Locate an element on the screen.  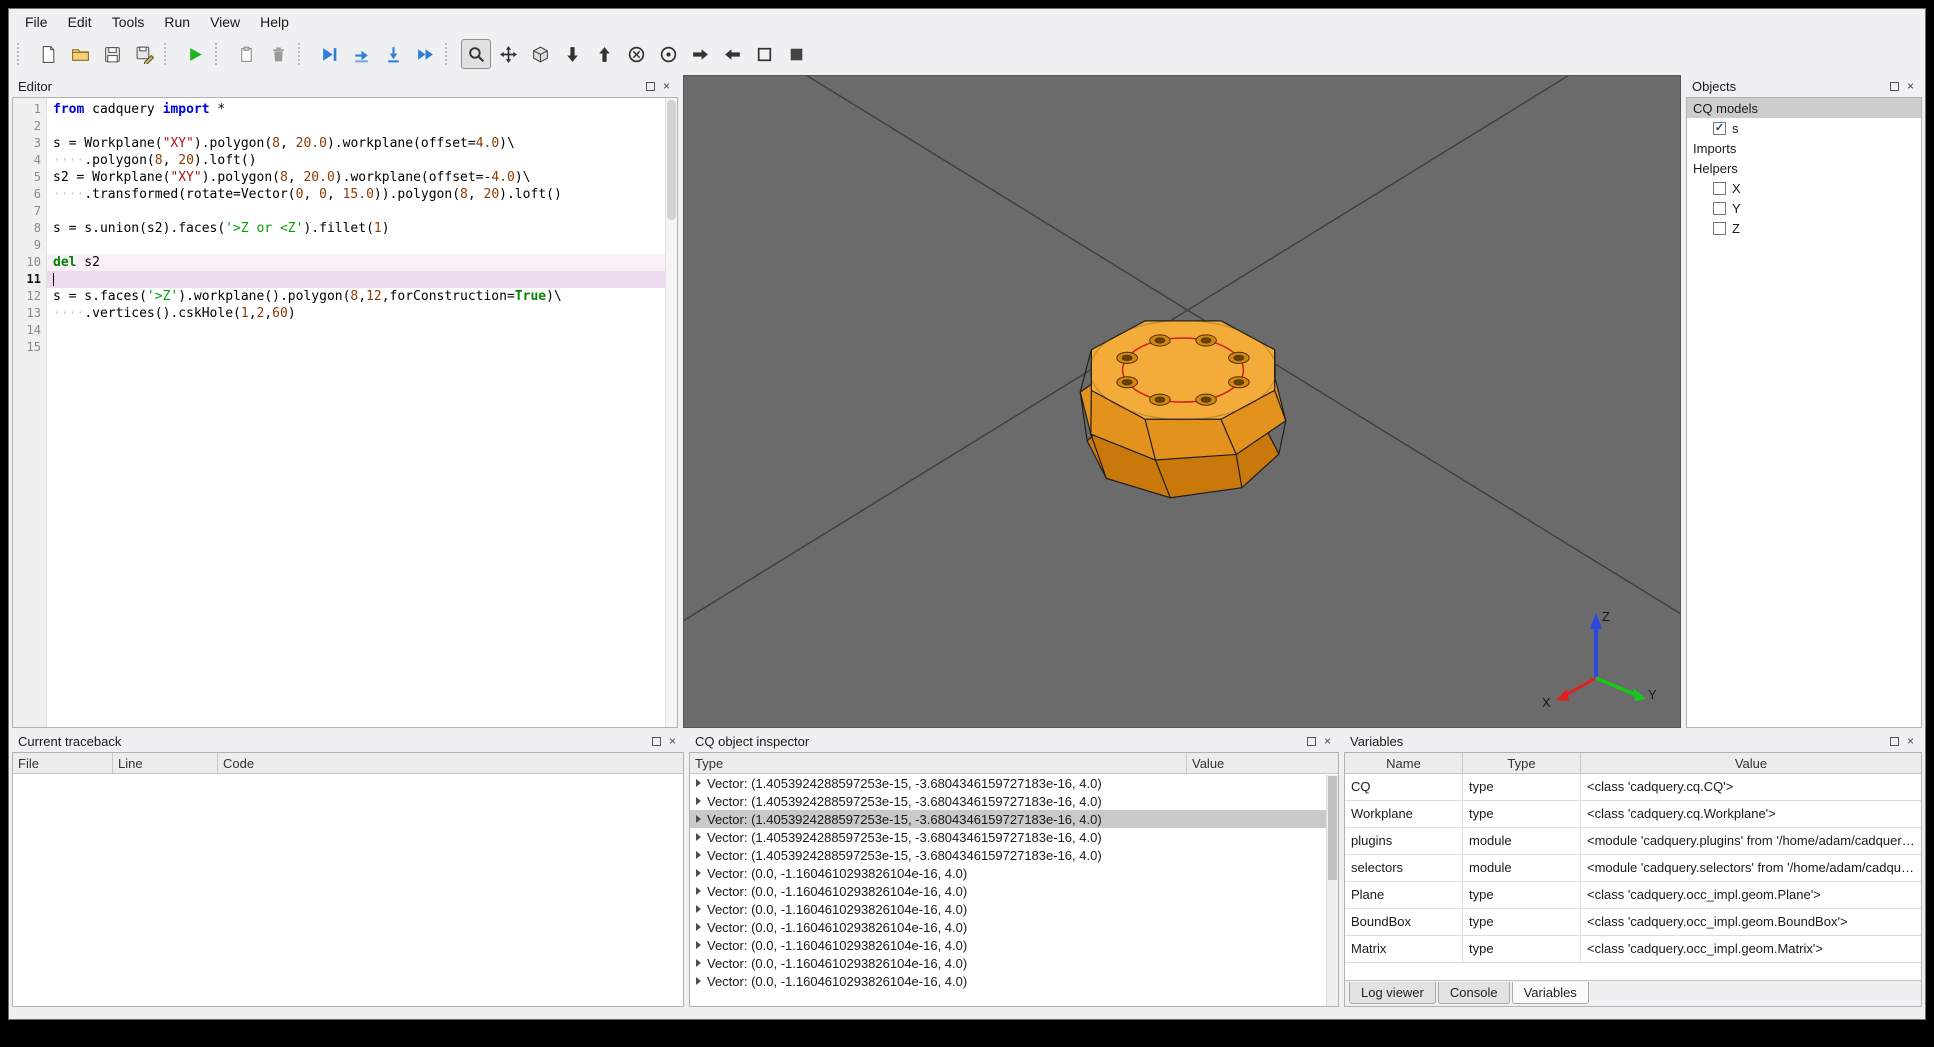
zoom-button is located at coordinates (476, 54).